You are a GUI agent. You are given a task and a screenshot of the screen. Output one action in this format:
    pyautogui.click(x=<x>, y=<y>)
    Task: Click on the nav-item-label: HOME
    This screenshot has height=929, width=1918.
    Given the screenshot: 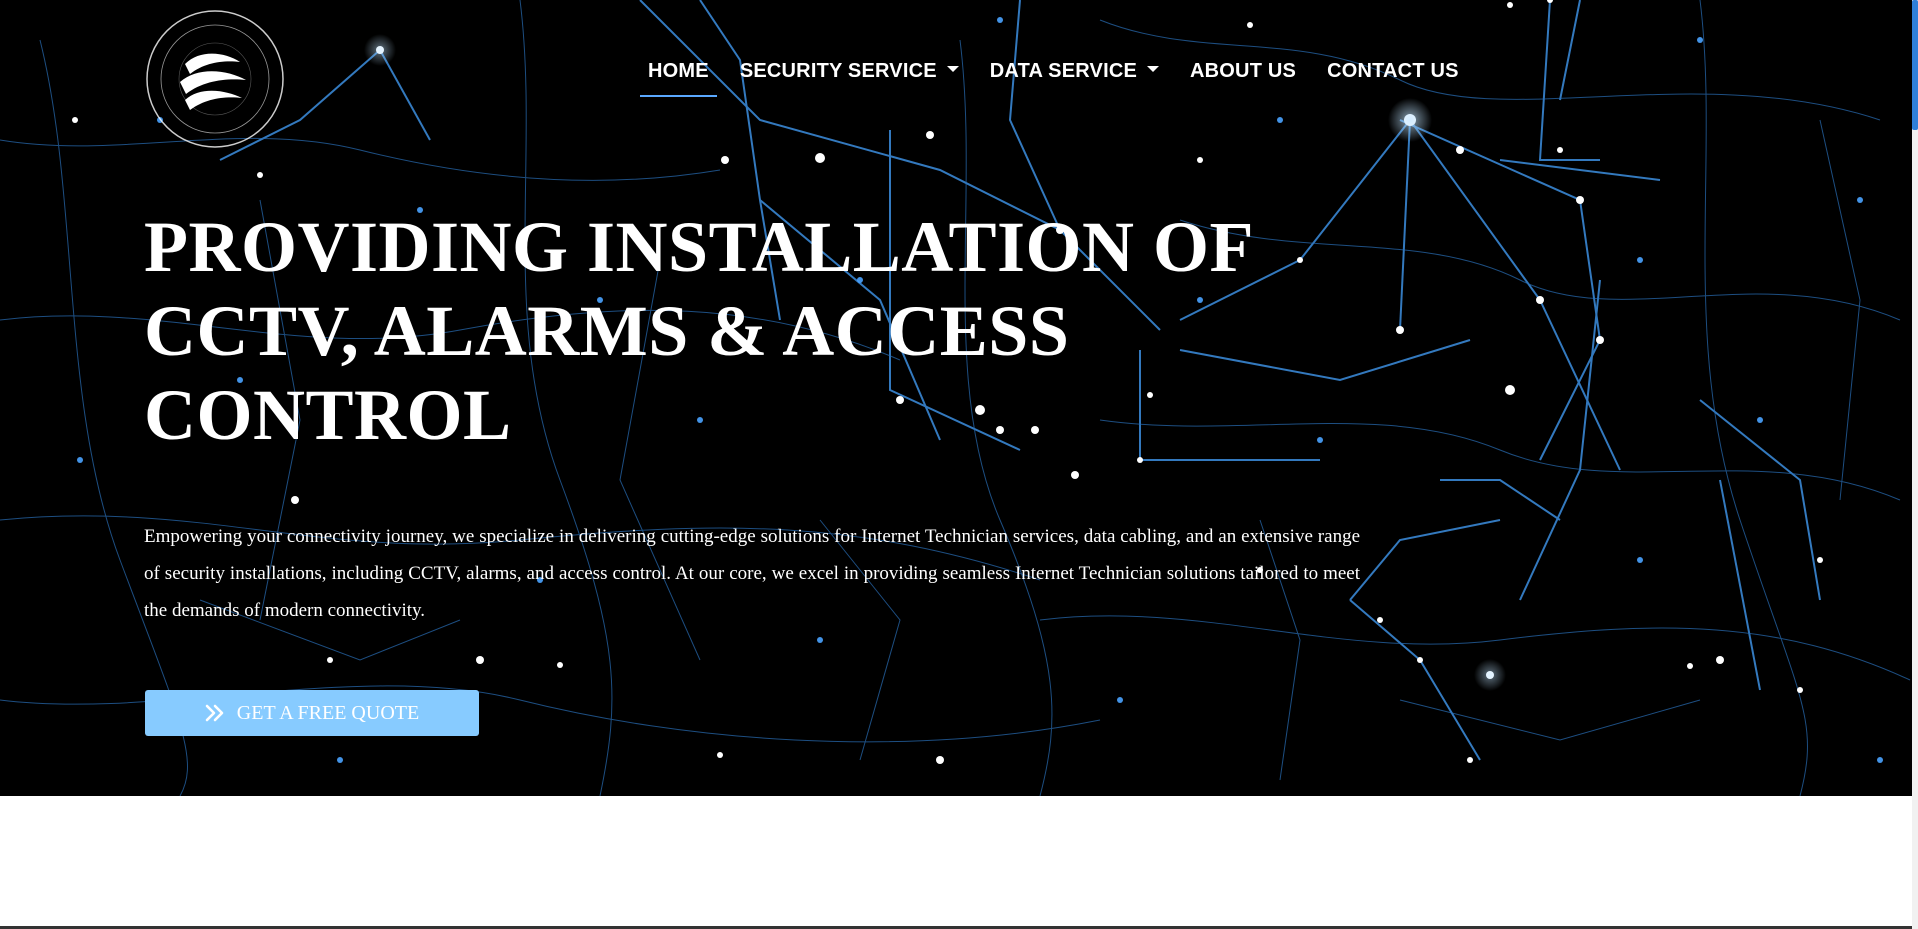 What is the action you would take?
    pyautogui.click(x=678, y=71)
    